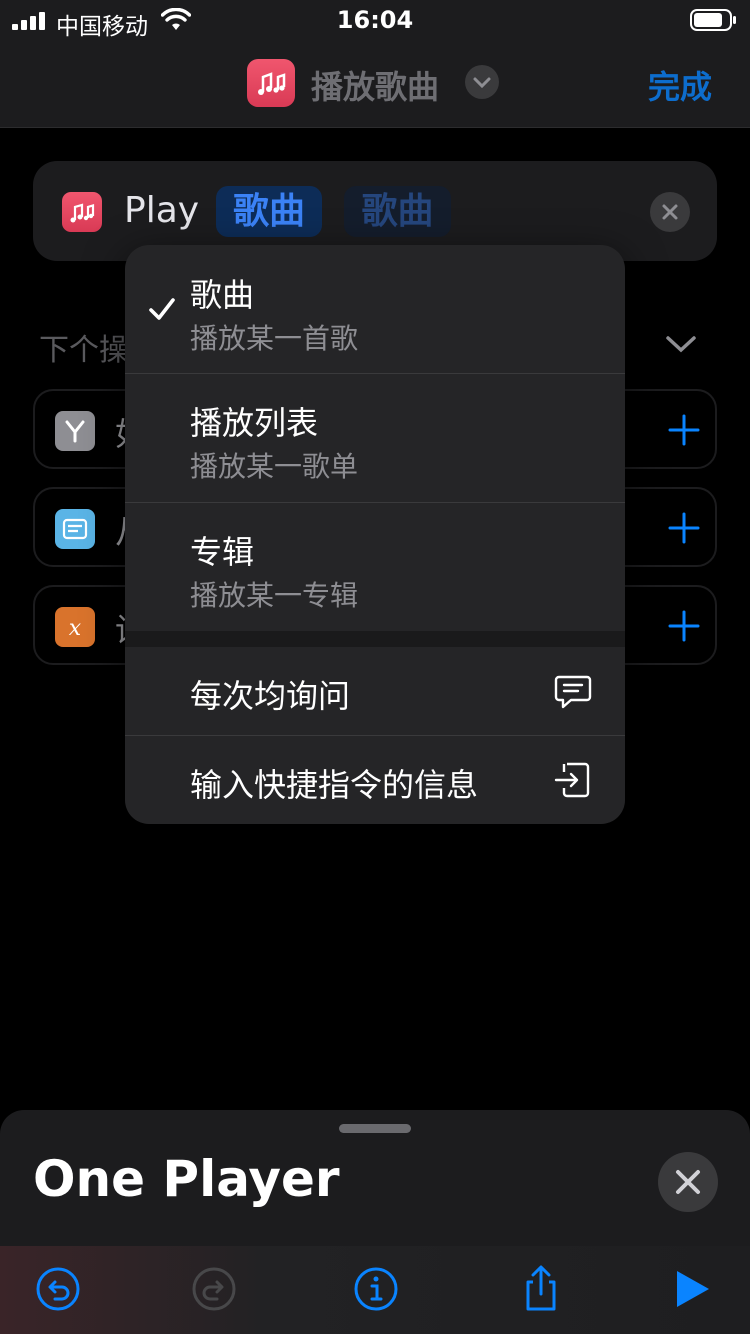 The width and height of the screenshot is (750, 1334). What do you see at coordinates (58, 1289) in the screenshot?
I see `undo-icon` at bounding box center [58, 1289].